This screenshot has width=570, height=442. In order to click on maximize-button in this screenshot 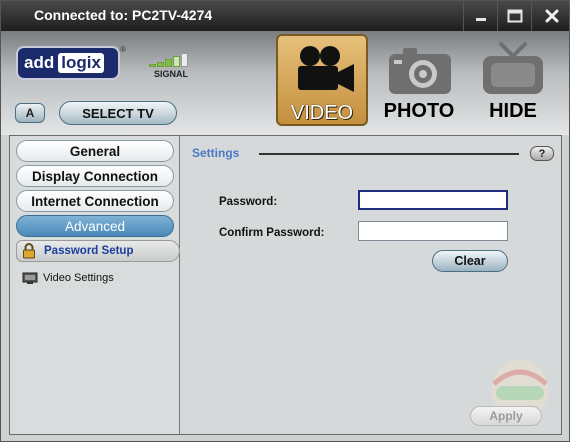, I will do `click(514, 16)`.